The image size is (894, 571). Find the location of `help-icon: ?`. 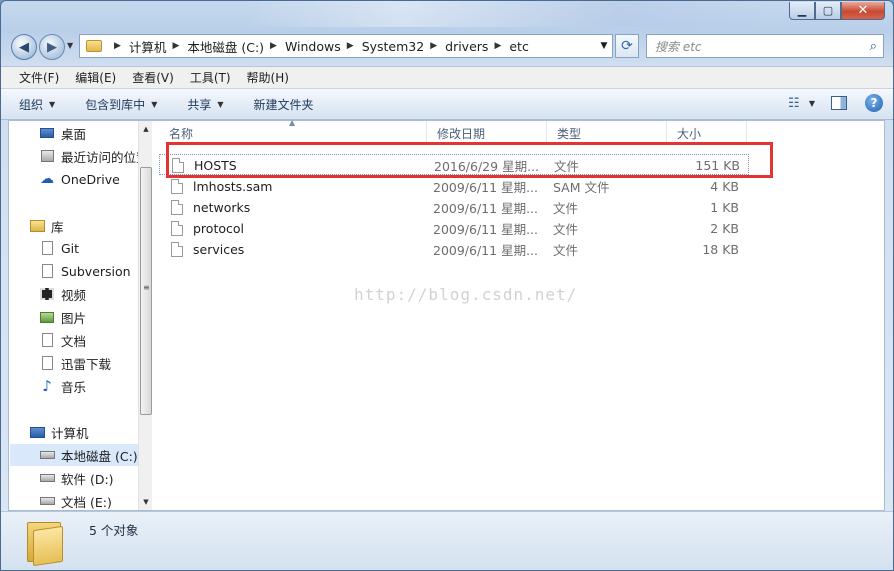

help-icon: ? is located at coordinates (874, 103).